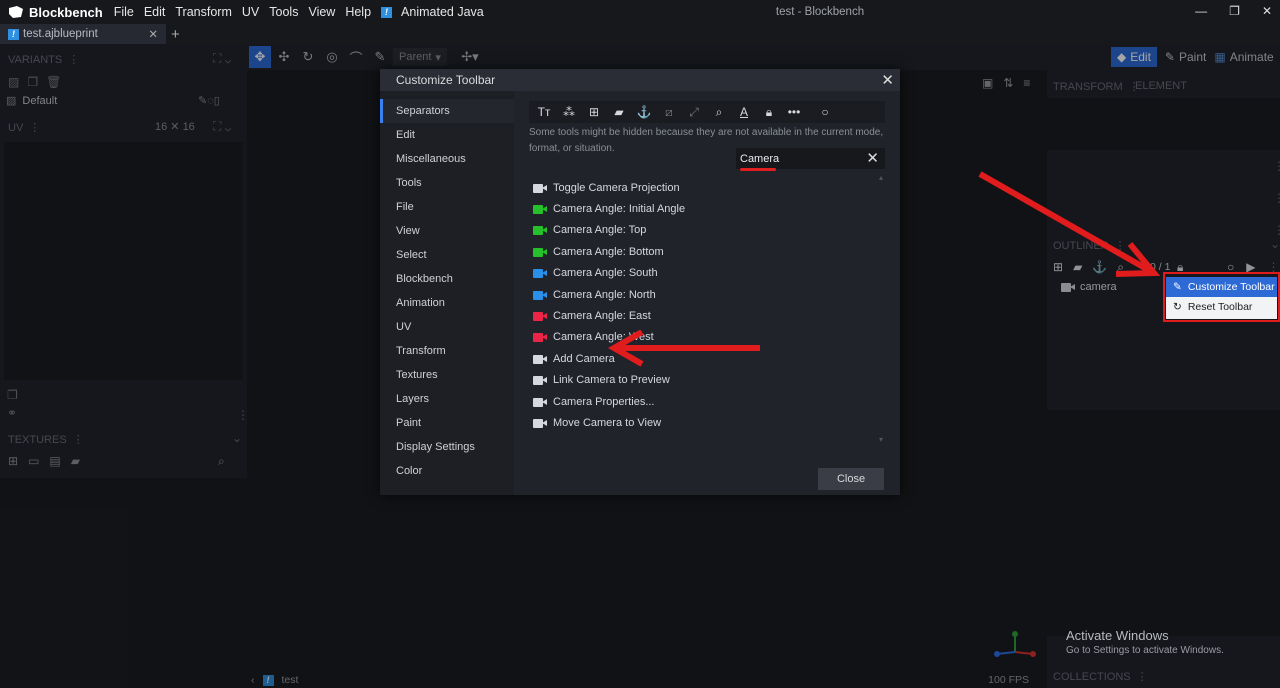  I want to click on text-color-icon: A, so click(744, 112).